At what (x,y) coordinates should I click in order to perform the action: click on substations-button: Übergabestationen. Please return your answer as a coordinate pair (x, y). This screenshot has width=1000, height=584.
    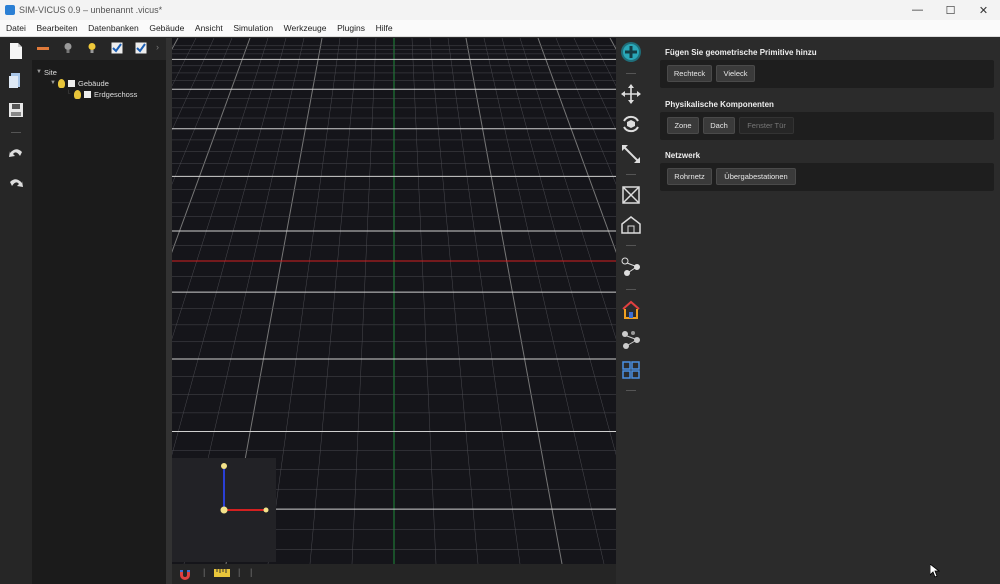
    Looking at the image, I should click on (756, 176).